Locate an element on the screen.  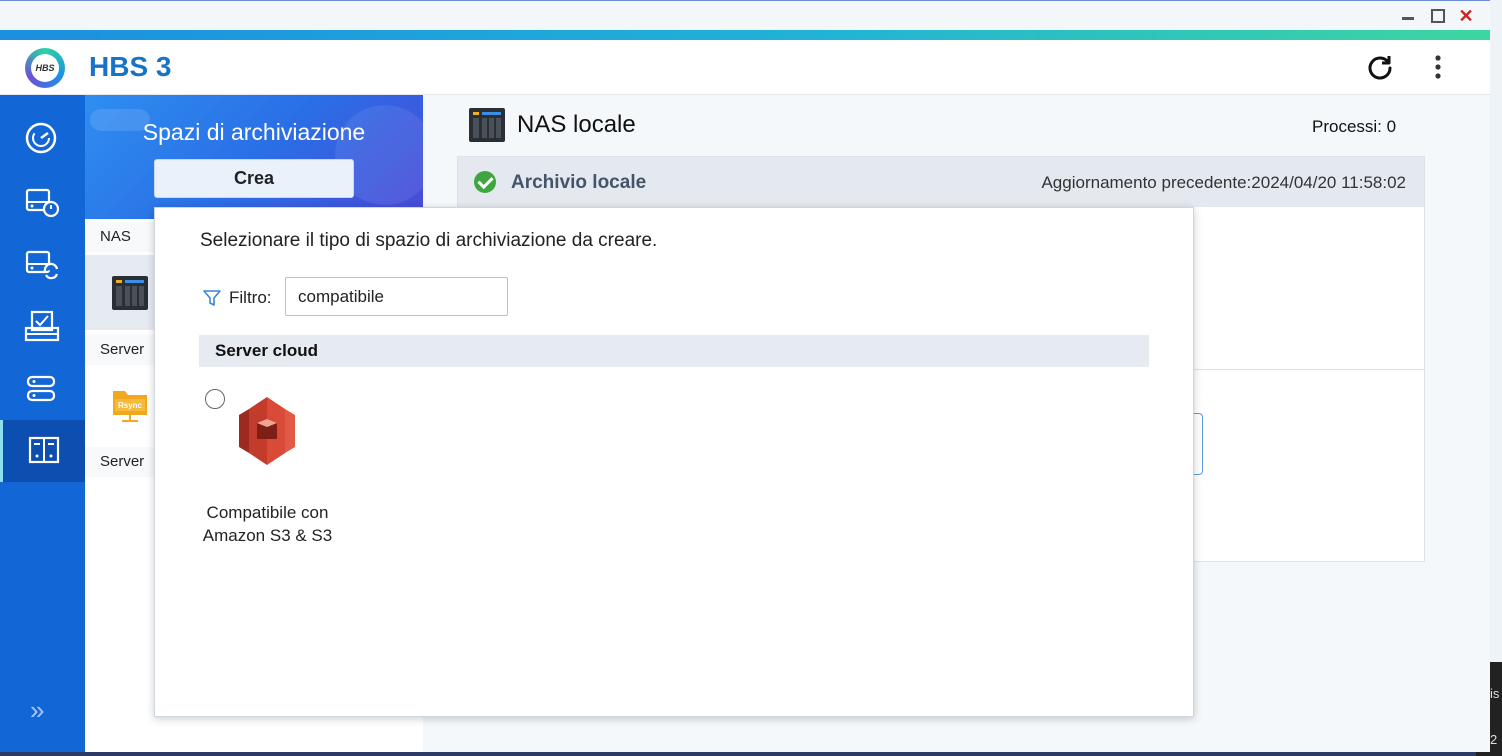
refresh-icon is located at coordinates (1380, 67).